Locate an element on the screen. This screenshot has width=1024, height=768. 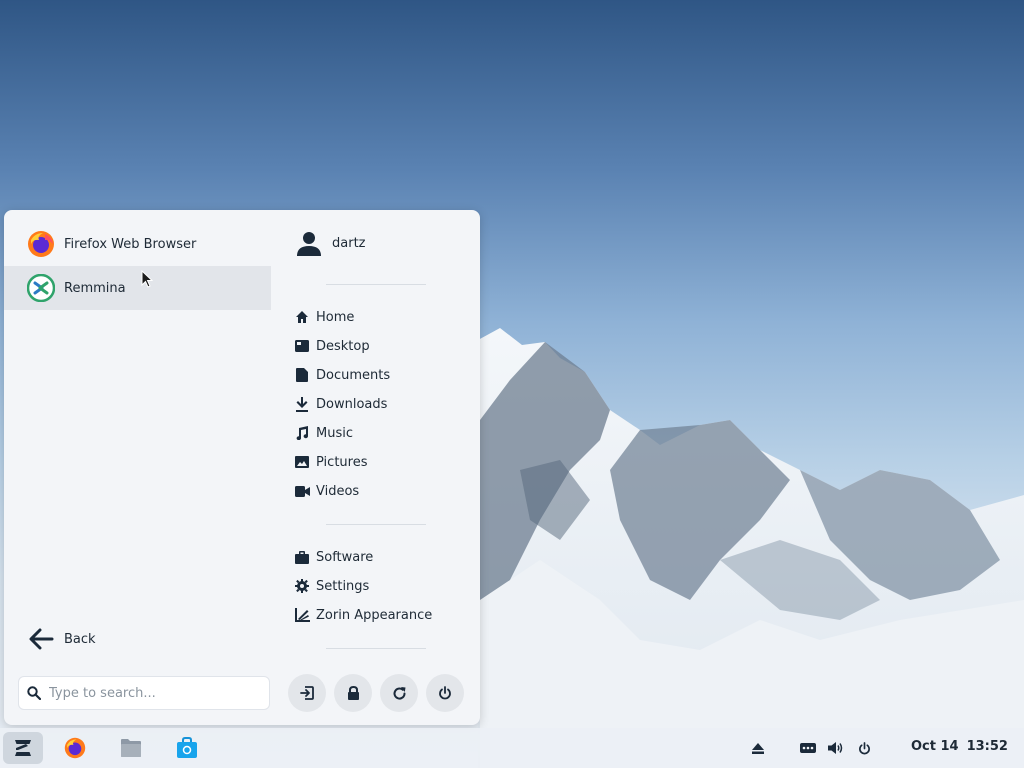
lock-button is located at coordinates (353, 693).